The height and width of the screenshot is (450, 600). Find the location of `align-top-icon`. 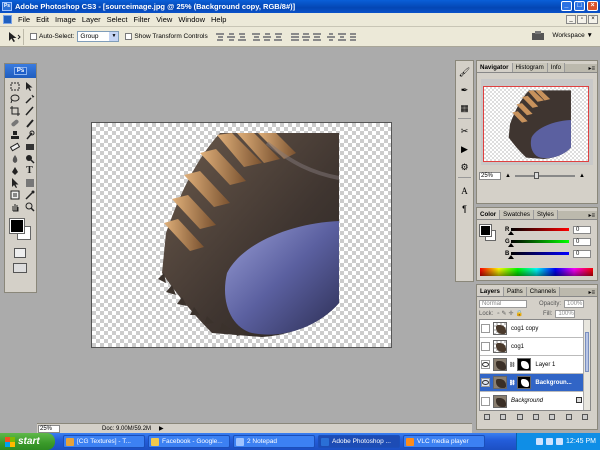

align-top-icon is located at coordinates (220, 36).